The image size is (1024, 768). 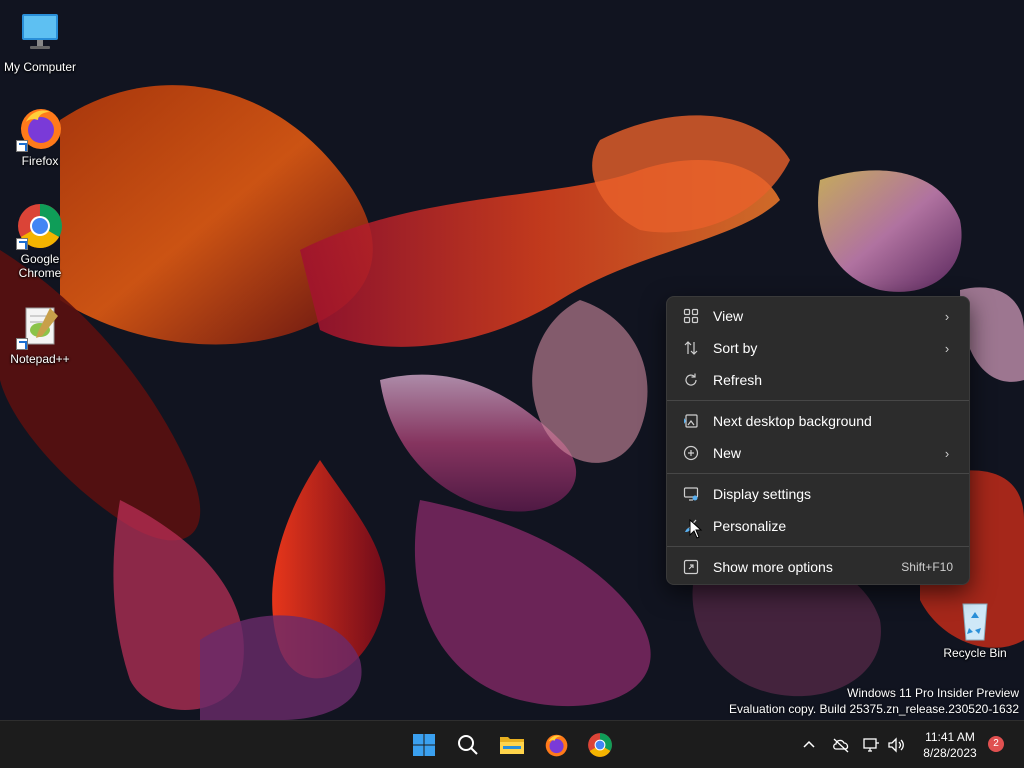 I want to click on menu-item-label: View, so click(x=728, y=316).